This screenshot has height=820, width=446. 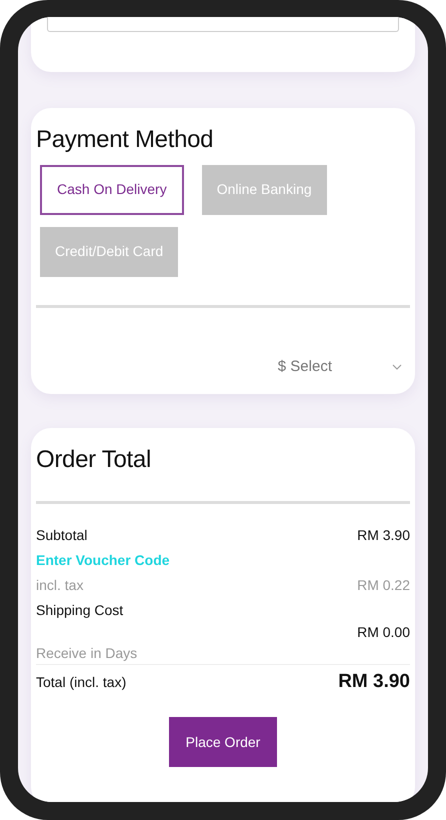 I want to click on row-label: Receive in Days, so click(x=87, y=653).